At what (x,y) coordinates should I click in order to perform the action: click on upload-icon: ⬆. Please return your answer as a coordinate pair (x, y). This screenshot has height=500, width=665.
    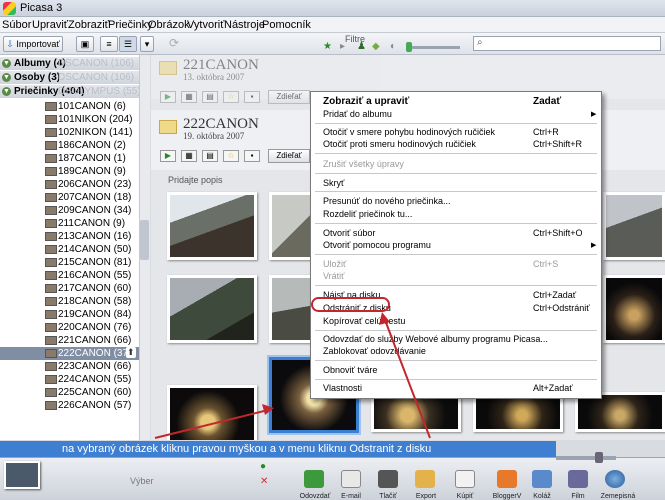
    Looking at the image, I should click on (131, 352).